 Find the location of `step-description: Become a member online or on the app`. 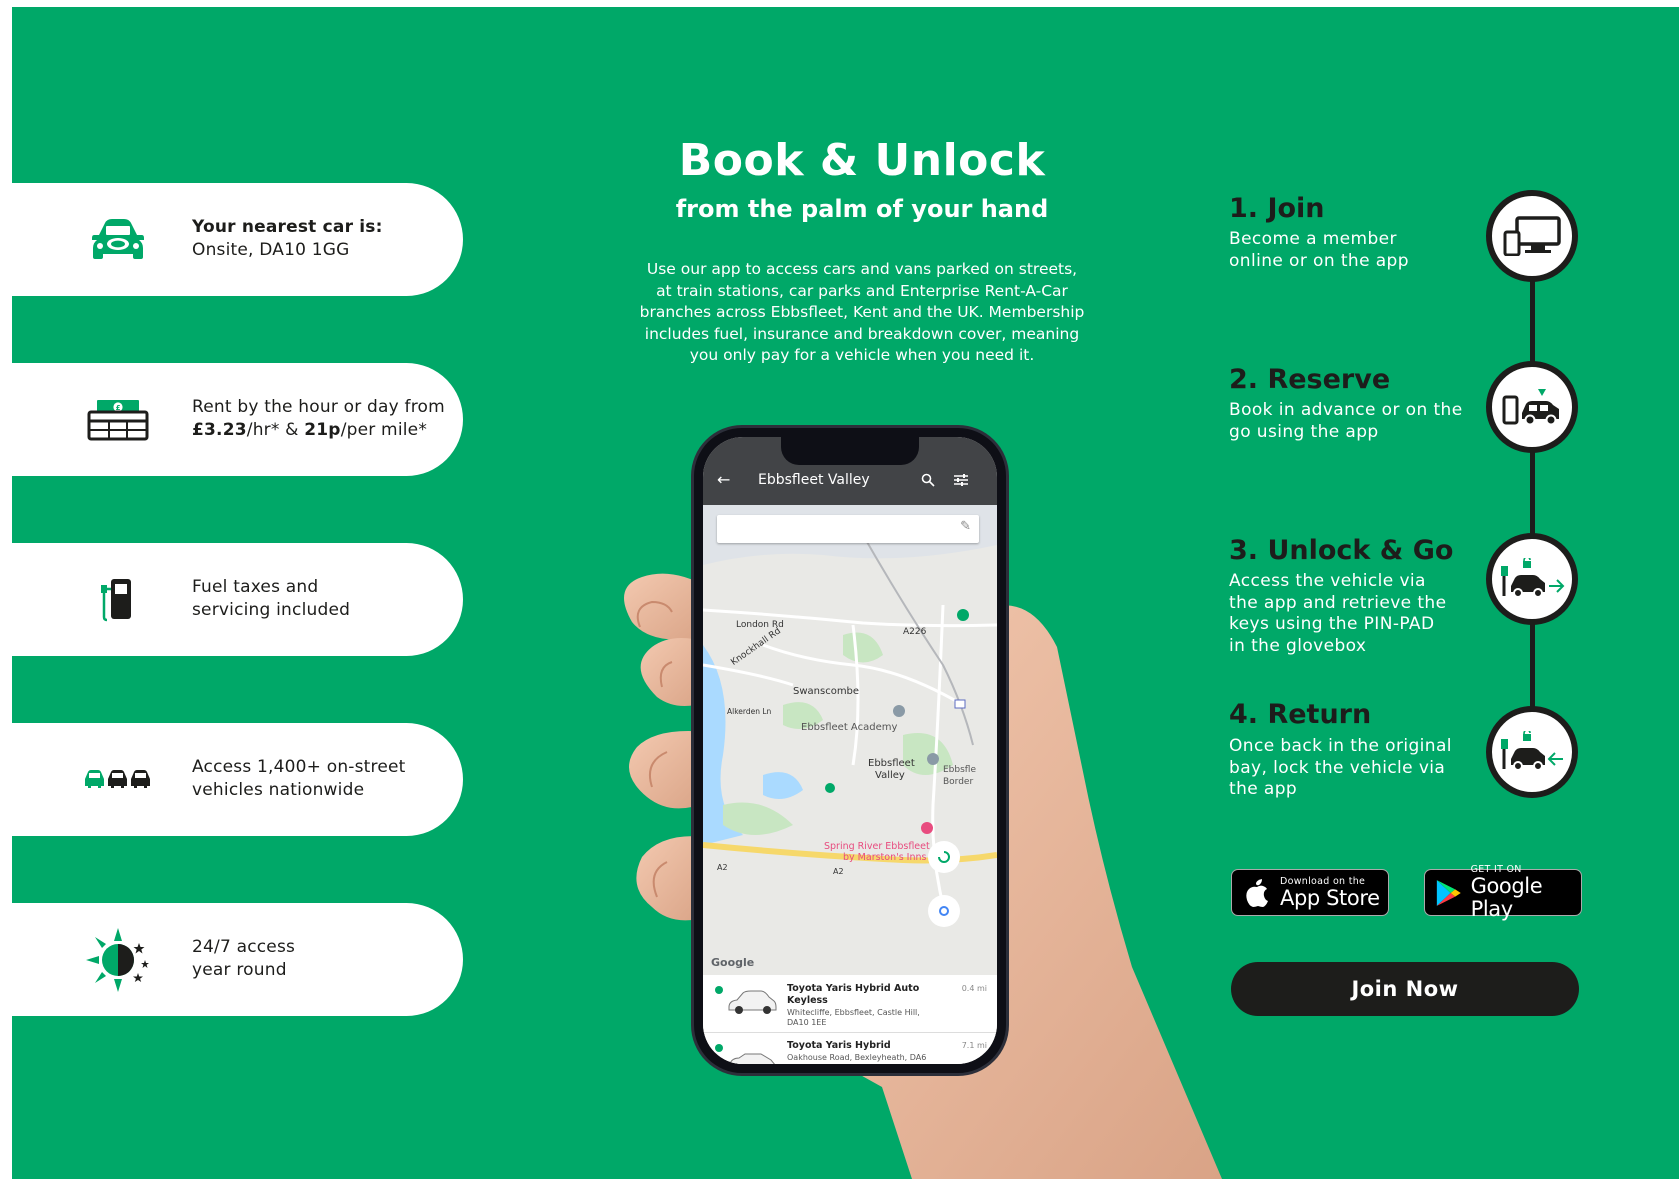

step-description: Become a member online or on the app is located at coordinates (1319, 250).